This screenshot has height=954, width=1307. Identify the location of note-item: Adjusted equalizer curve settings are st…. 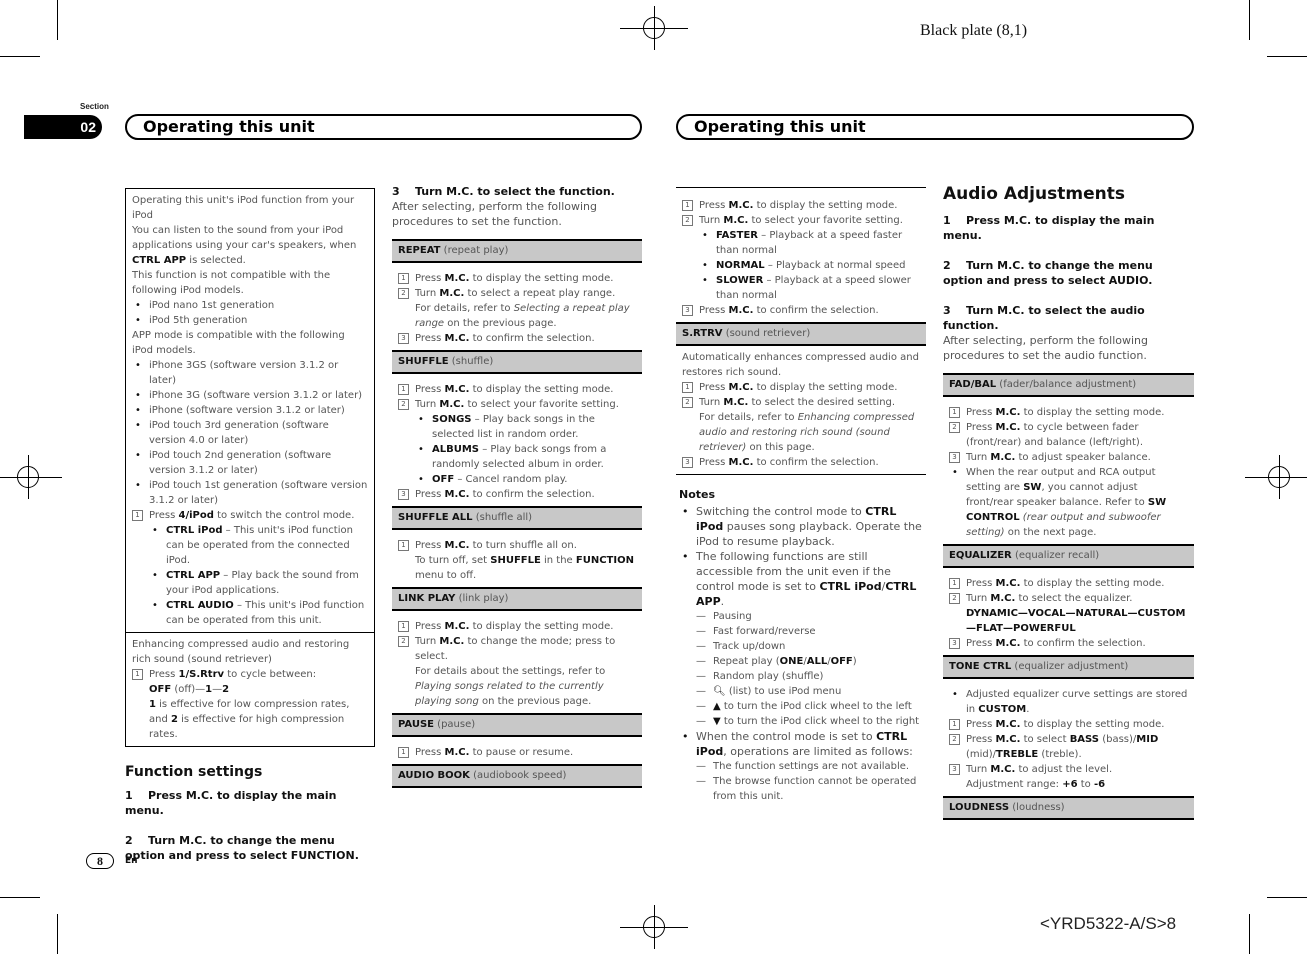
(1068, 702).